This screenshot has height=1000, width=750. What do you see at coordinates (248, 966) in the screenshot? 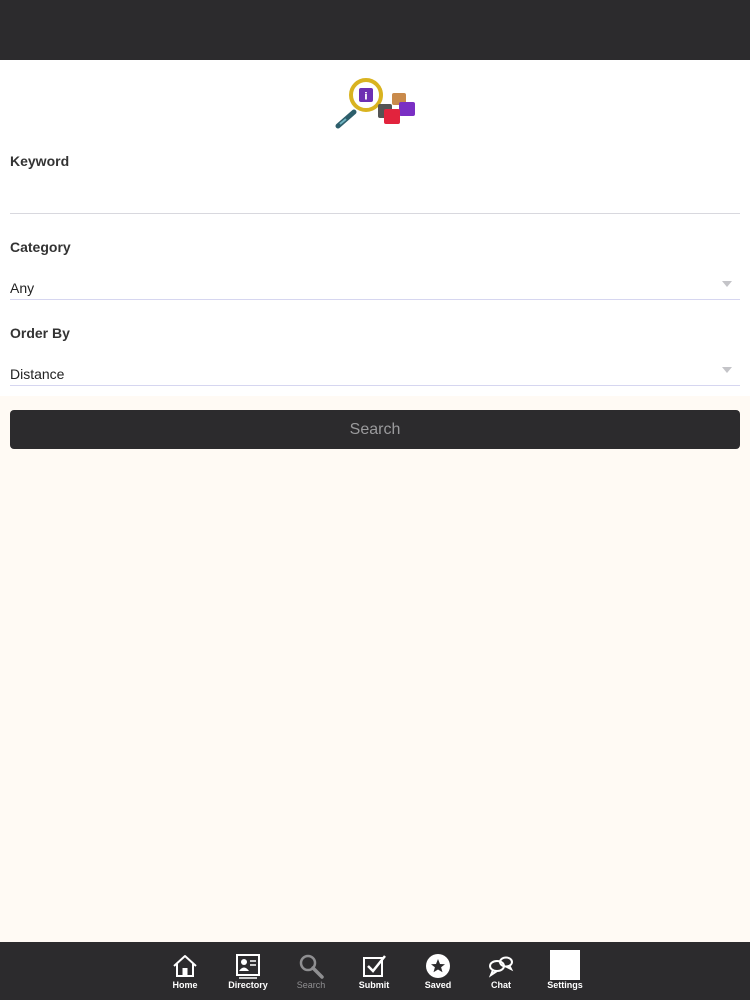
I see `directory-card-icon` at bounding box center [248, 966].